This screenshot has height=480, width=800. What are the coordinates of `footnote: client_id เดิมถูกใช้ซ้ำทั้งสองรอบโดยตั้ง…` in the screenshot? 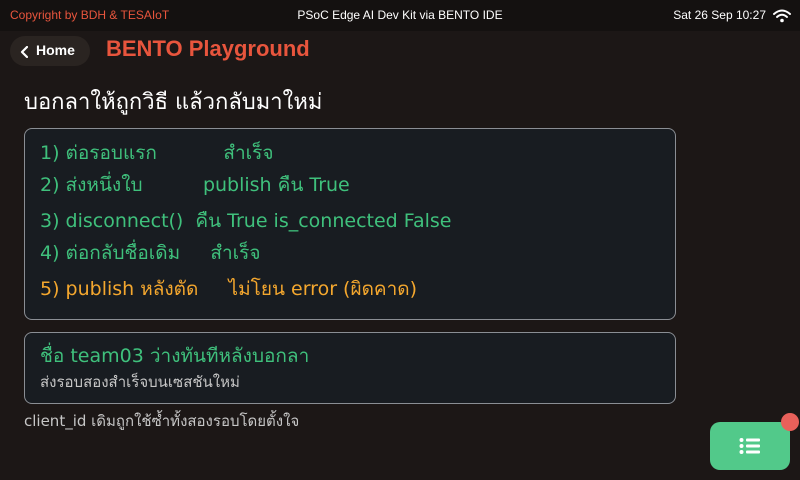 It's located at (162, 421).